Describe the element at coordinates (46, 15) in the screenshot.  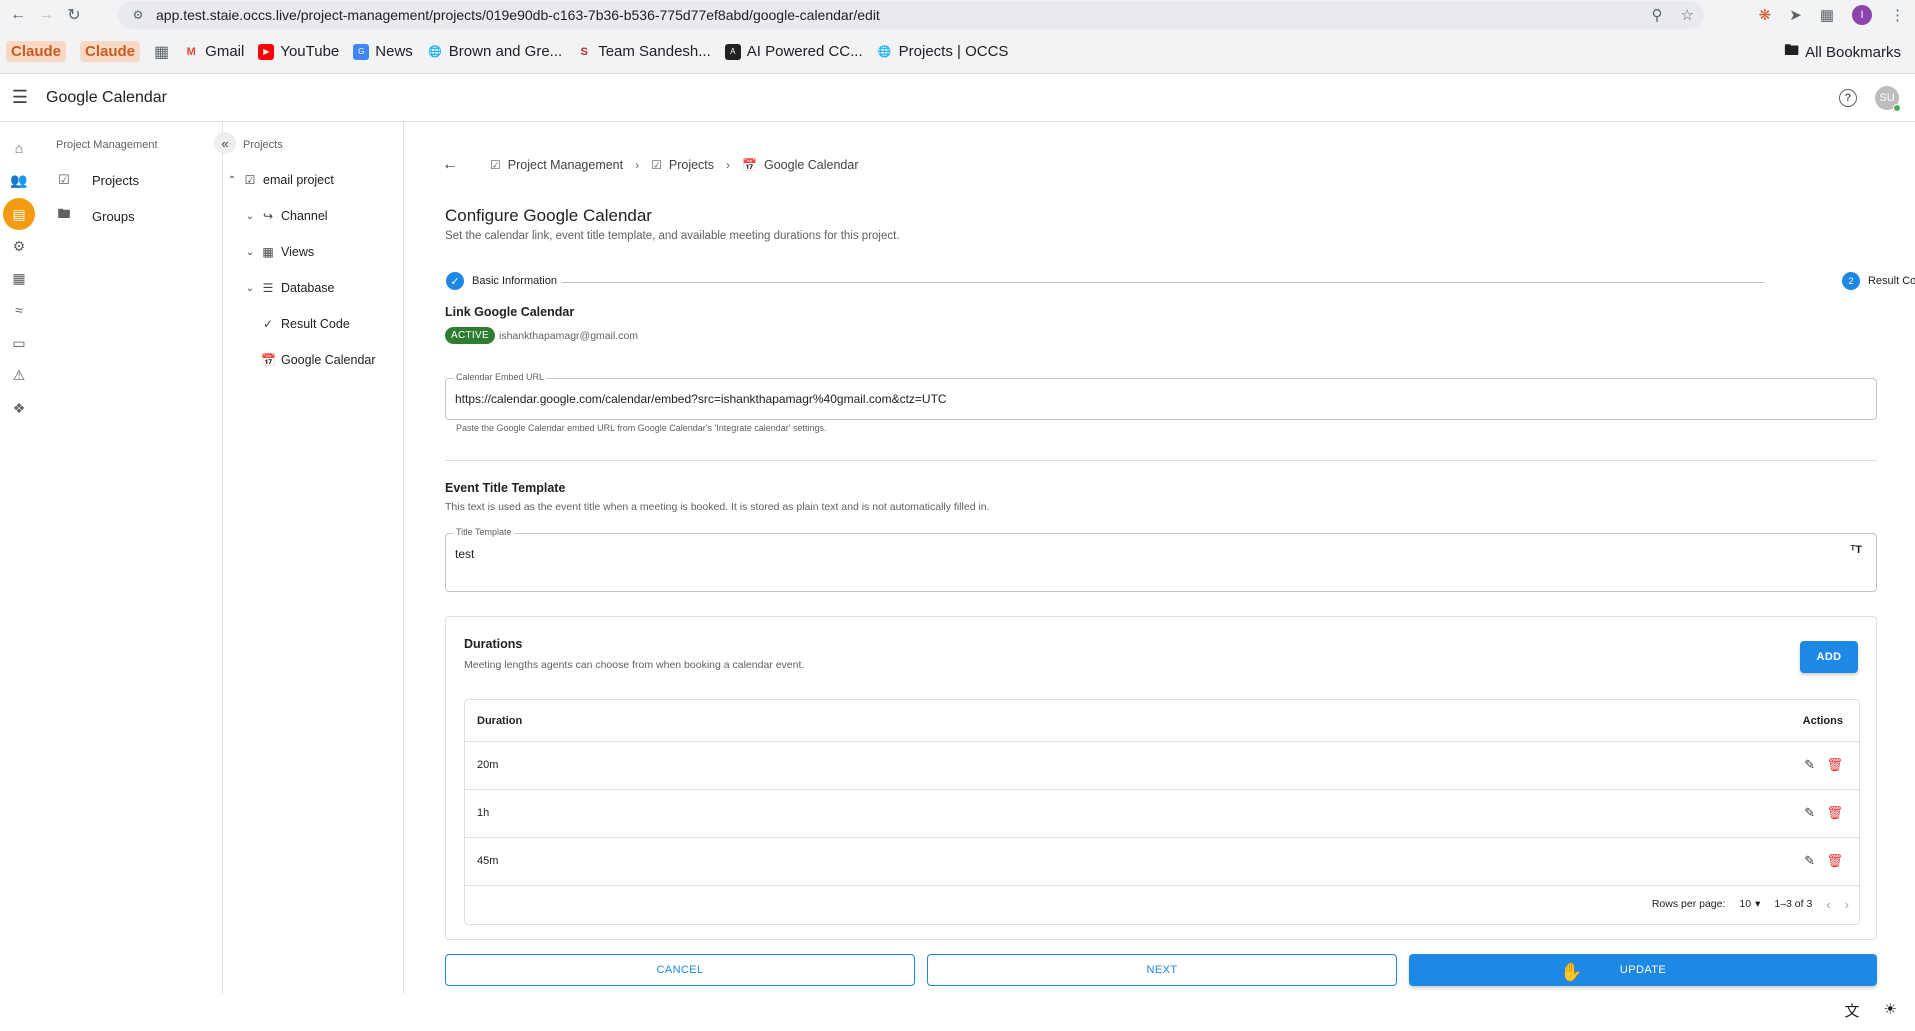
I see `forward-icon: →` at that location.